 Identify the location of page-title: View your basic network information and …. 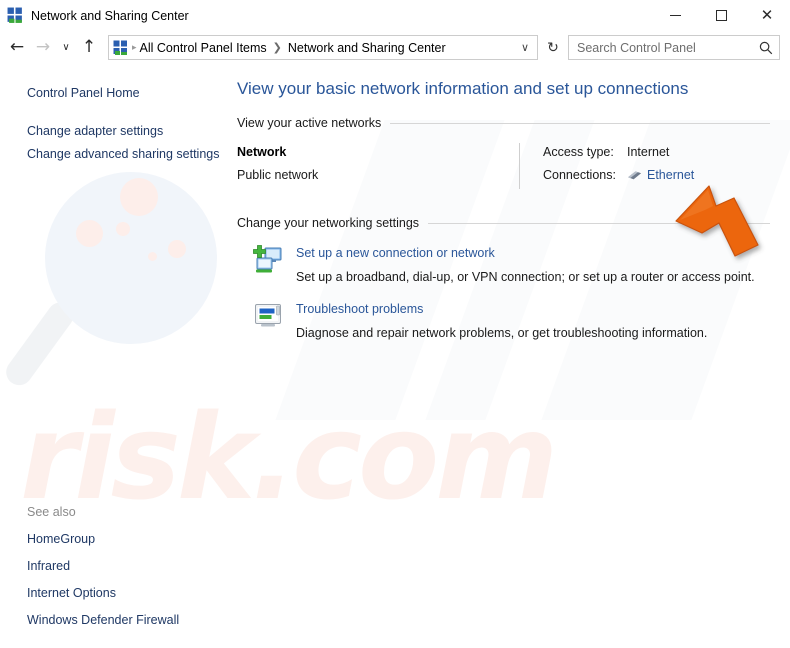
(463, 88).